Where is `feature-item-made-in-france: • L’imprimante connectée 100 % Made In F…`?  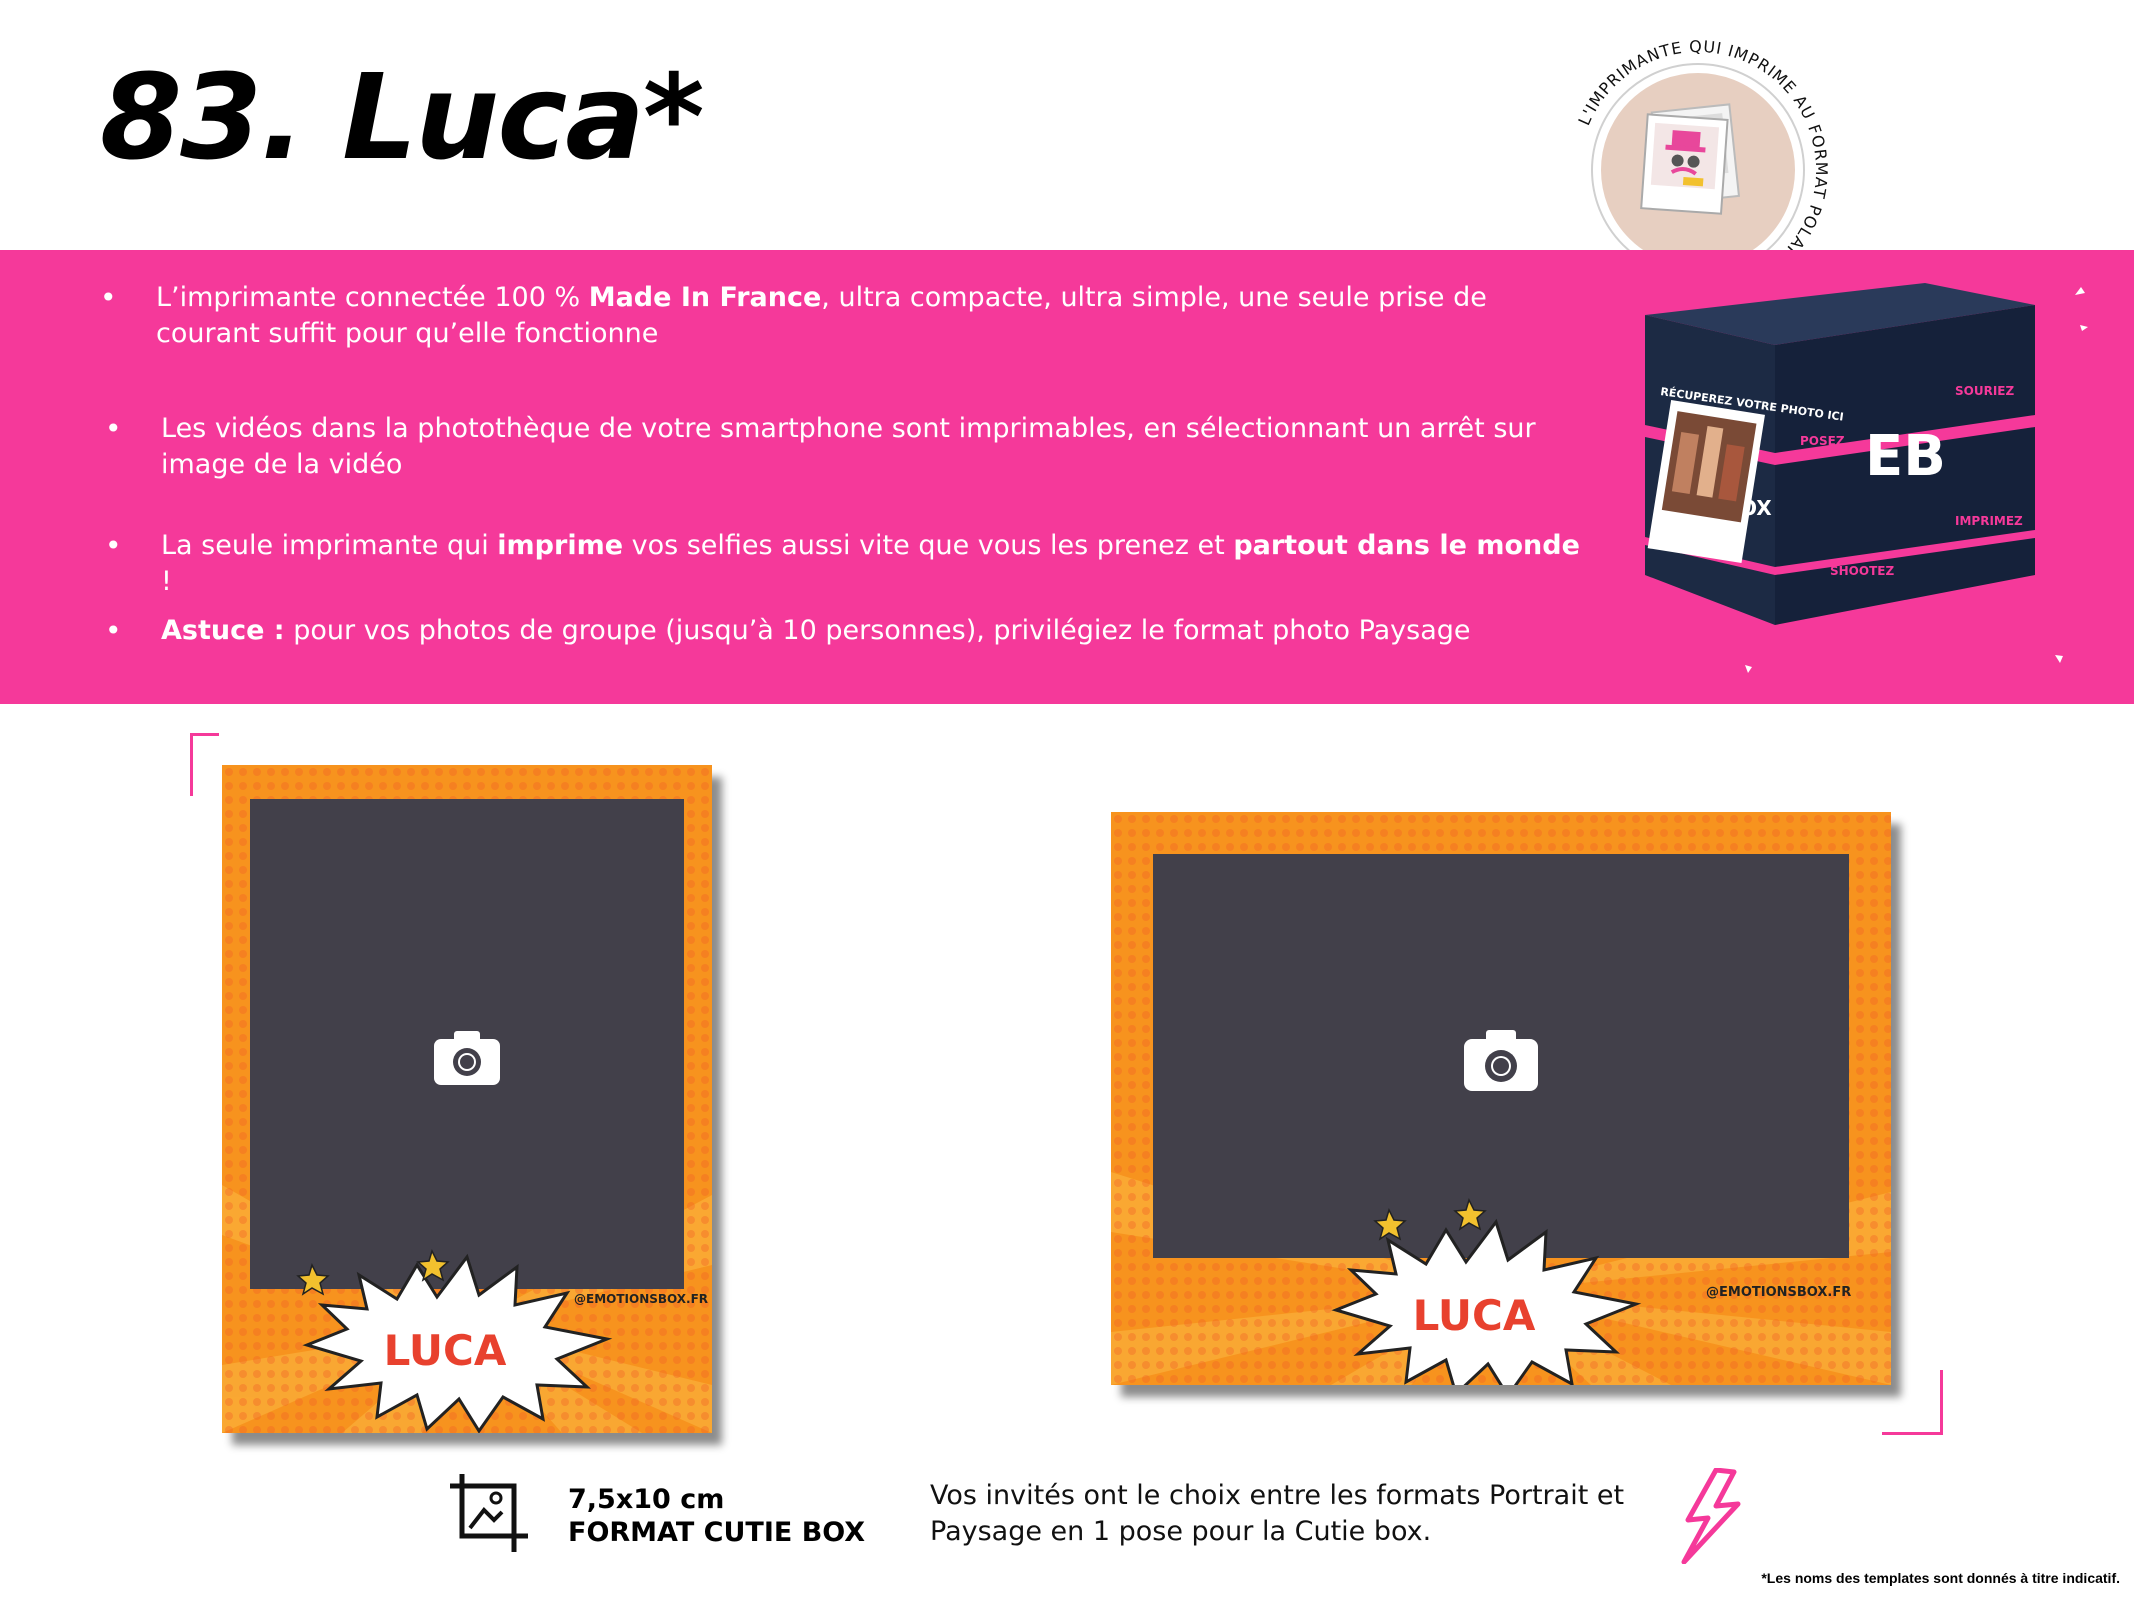
feature-item-made-in-france: • L’imprimante connectée 100 % Made In F… is located at coordinates (836, 316).